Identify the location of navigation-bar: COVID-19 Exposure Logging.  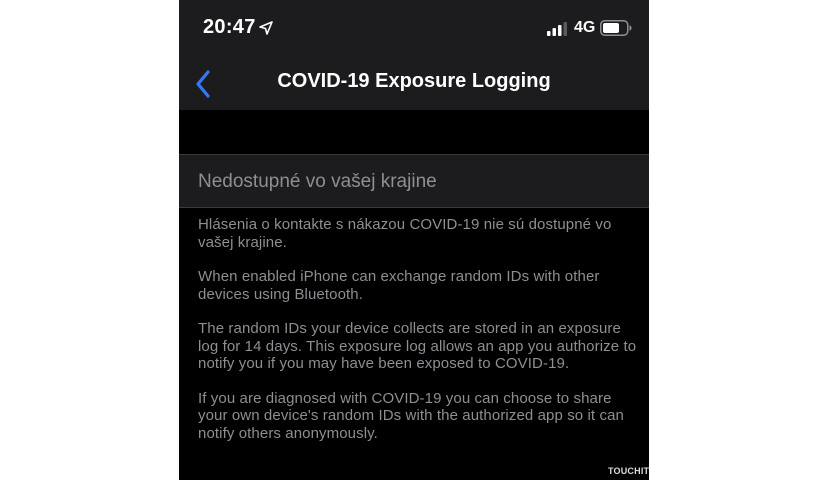
(414, 84).